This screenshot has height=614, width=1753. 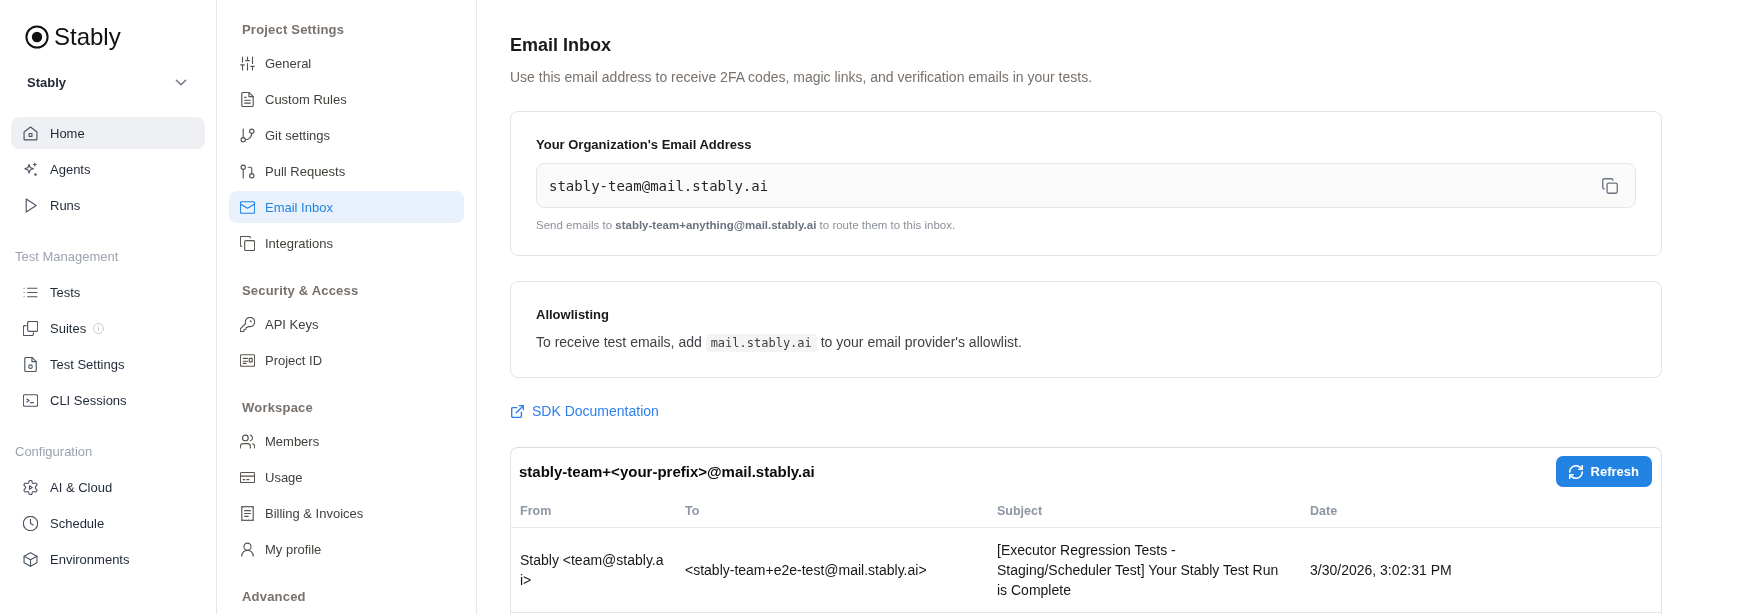 What do you see at coordinates (1381, 570) in the screenshot?
I see `table-cell-text: 3/30/2026, 3:02:31 PM` at bounding box center [1381, 570].